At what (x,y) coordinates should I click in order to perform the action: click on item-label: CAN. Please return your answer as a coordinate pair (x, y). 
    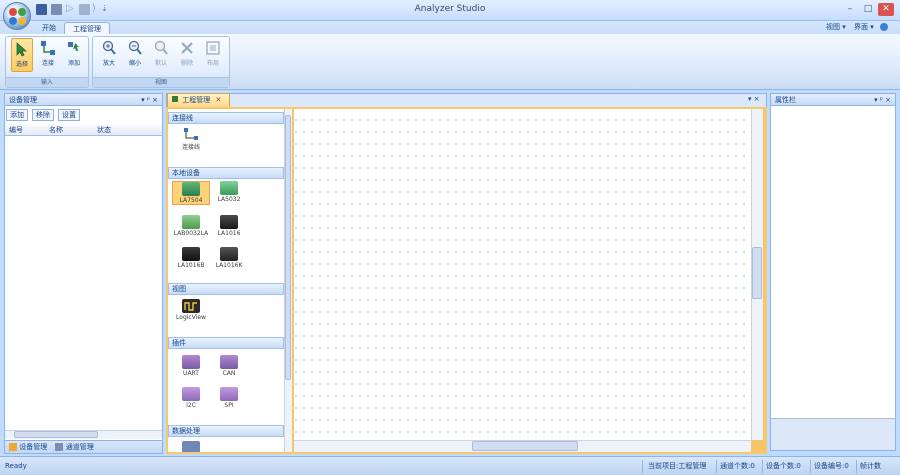
    Looking at the image, I should click on (229, 373).